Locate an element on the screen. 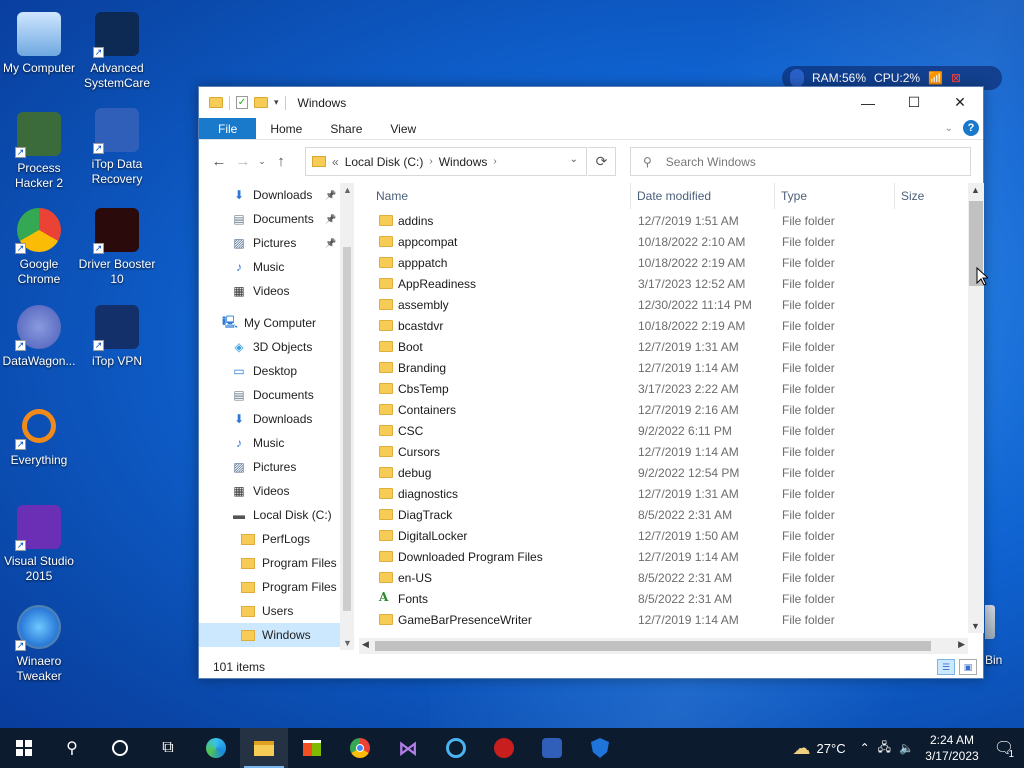 The width and height of the screenshot is (1024, 768). nav-item: Windows is located at coordinates (276, 635).